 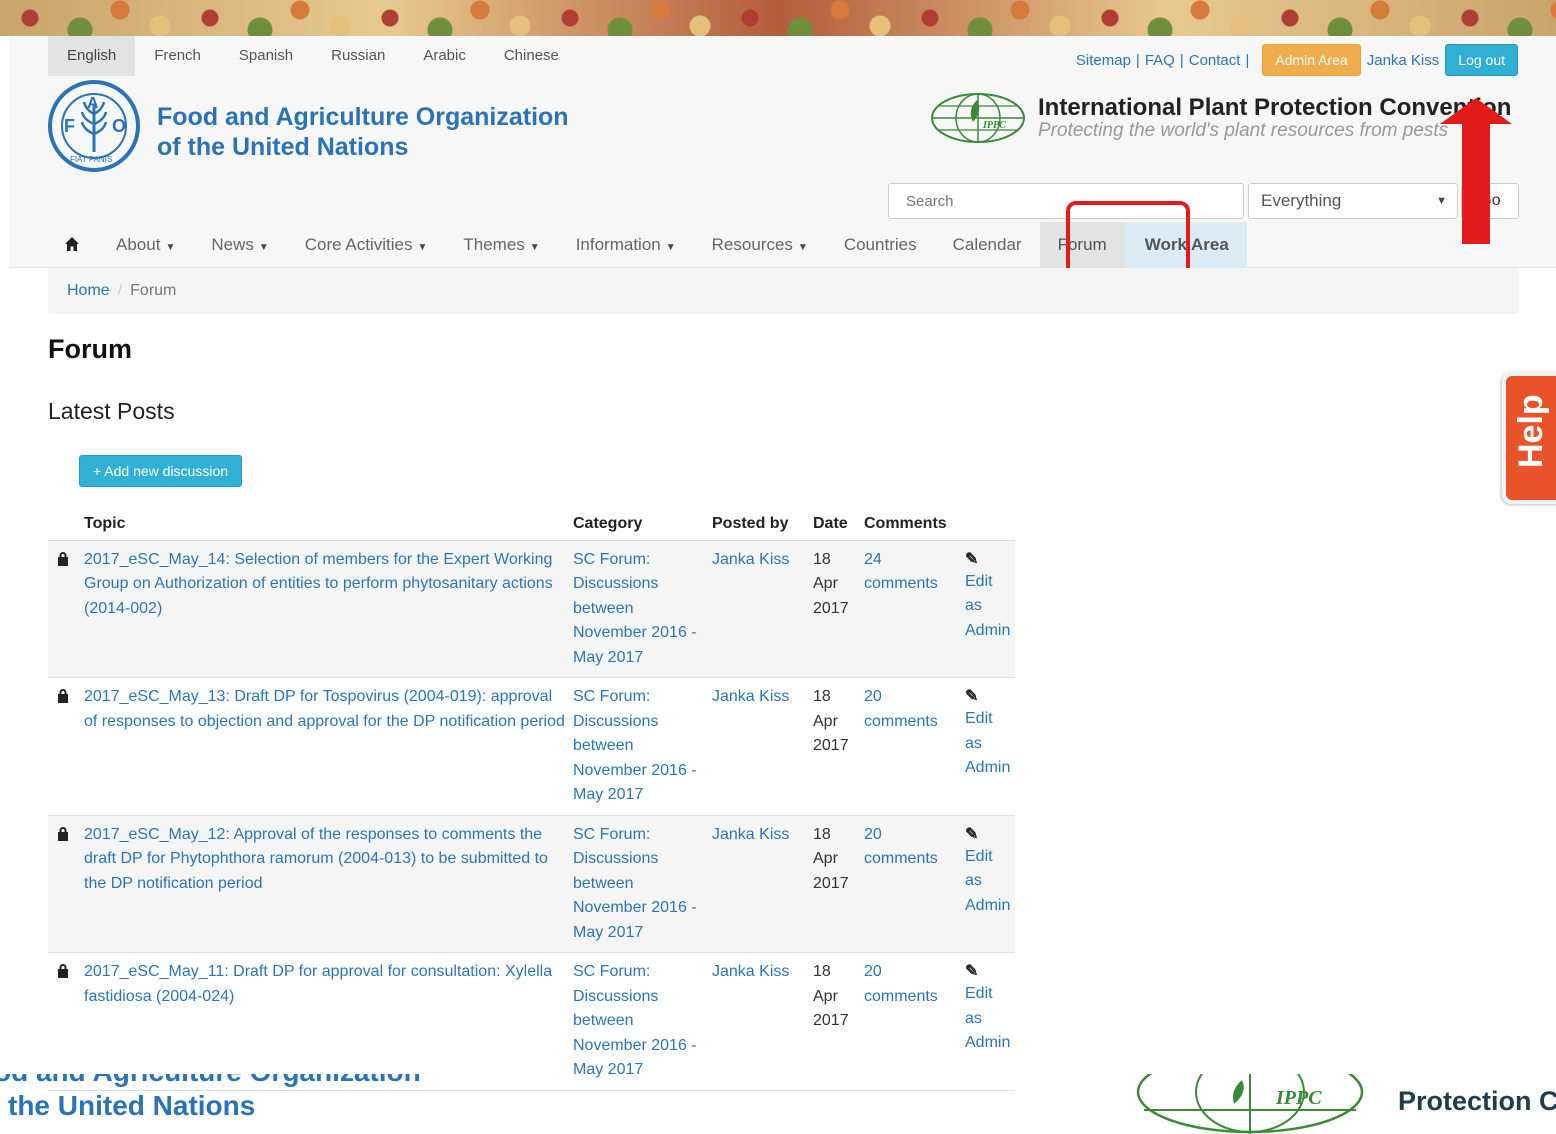 I want to click on admin-area-button: Admin Area, so click(x=1311, y=60).